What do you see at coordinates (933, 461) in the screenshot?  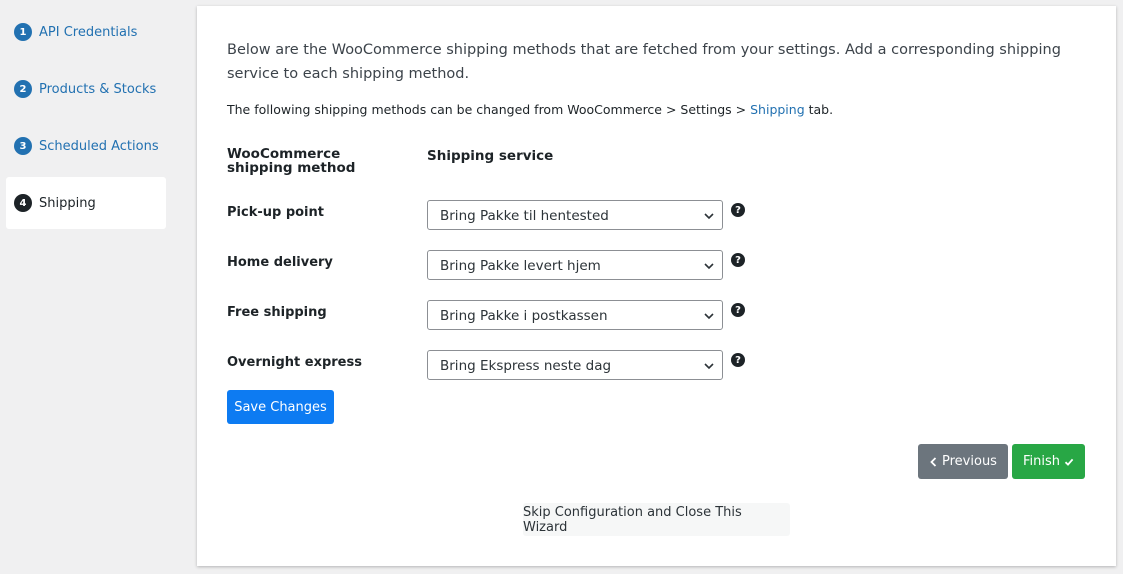 I see `chevron-left-icon` at bounding box center [933, 461].